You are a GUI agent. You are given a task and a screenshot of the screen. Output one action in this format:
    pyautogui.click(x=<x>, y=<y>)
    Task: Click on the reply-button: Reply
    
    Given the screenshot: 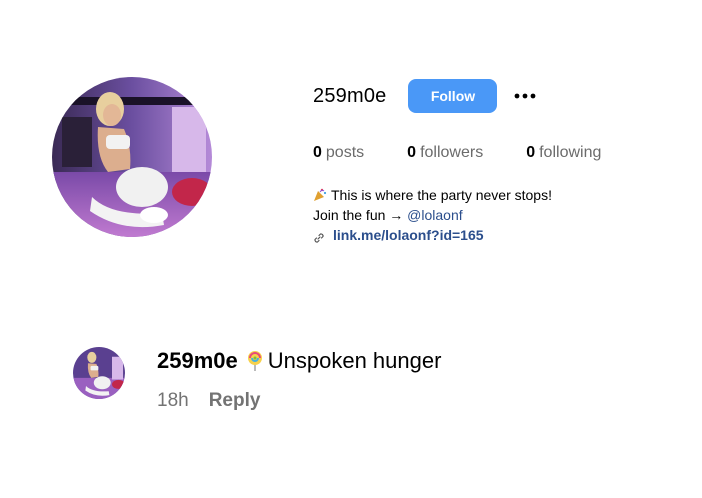 What is the action you would take?
    pyautogui.click(x=235, y=401)
    